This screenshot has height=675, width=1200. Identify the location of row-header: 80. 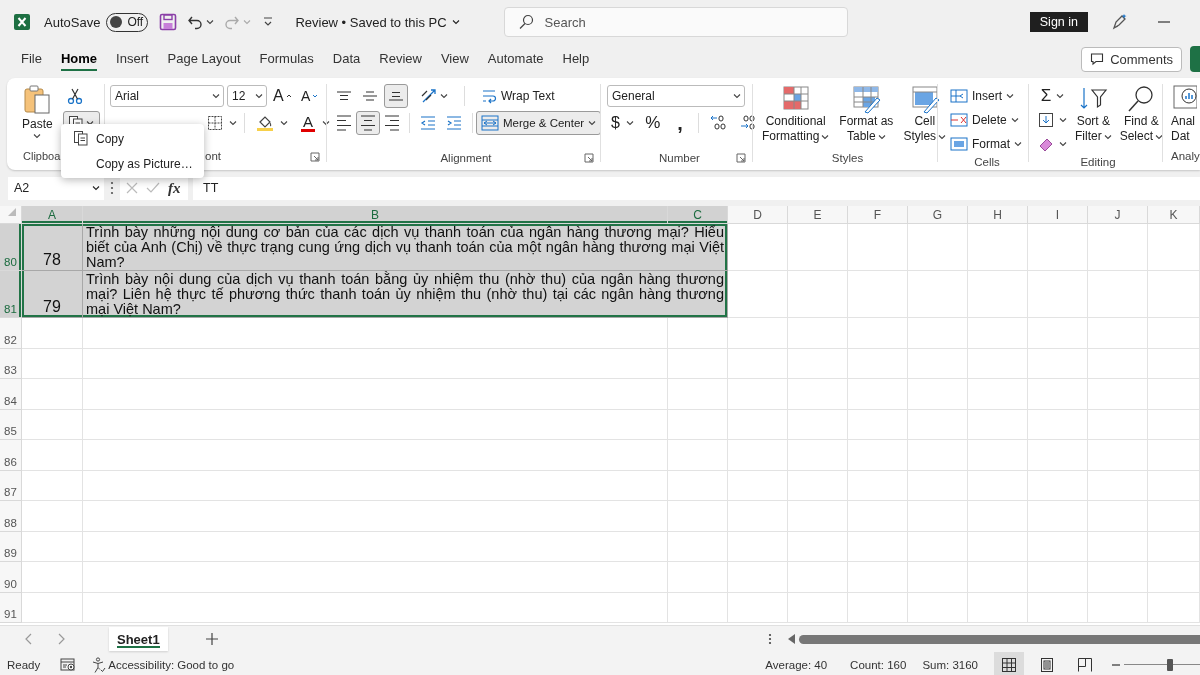
(11, 247).